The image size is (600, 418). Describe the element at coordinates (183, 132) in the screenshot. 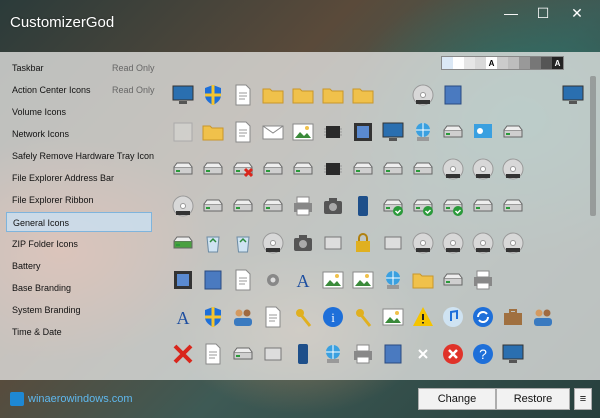

I see `blank-icon` at that location.